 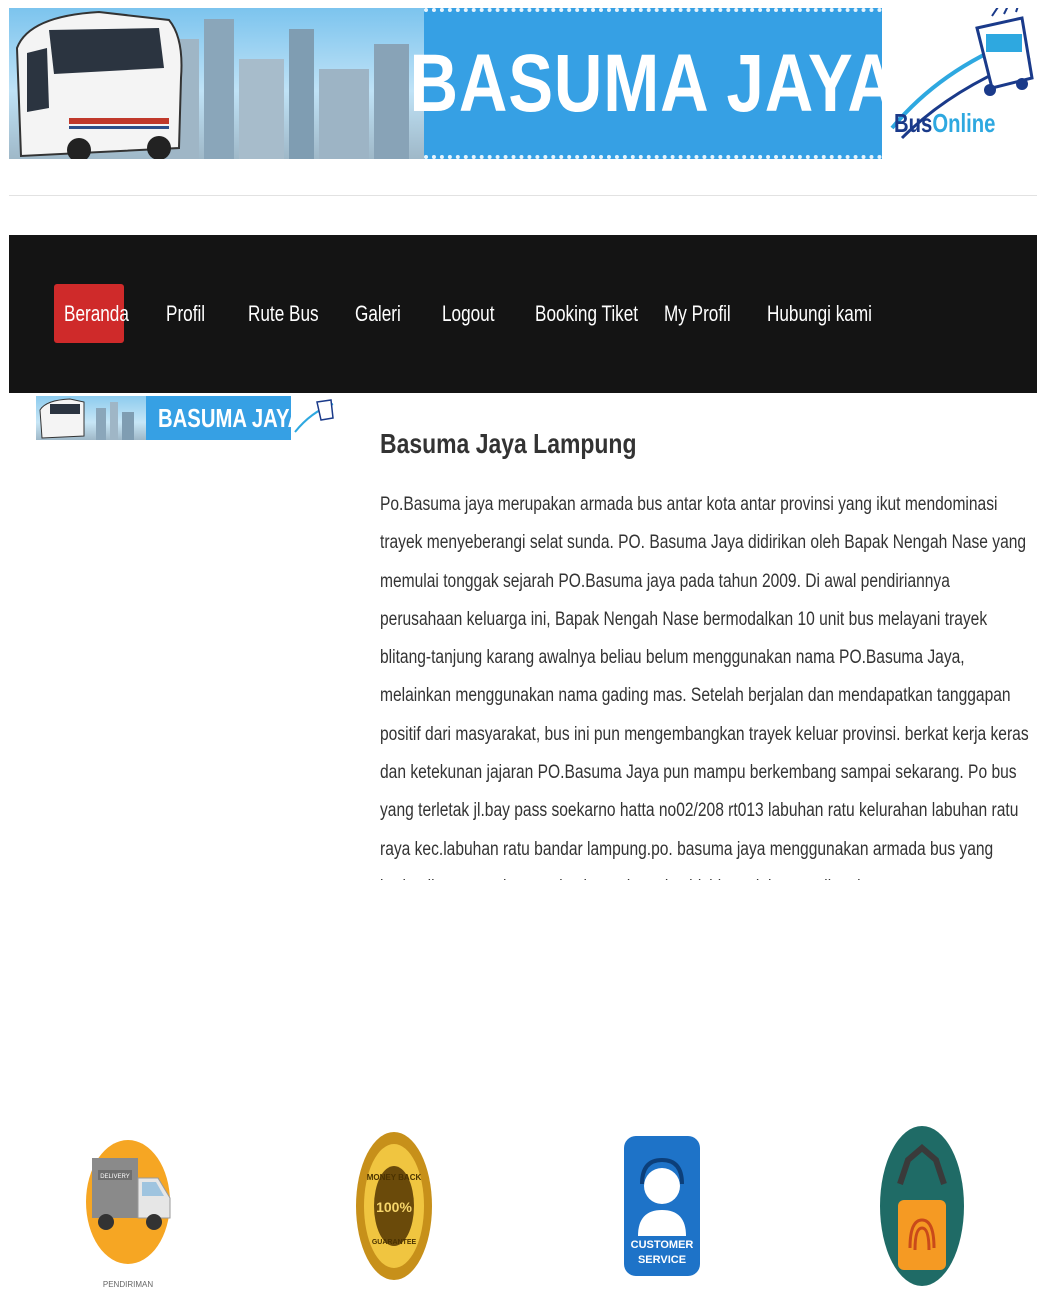 I want to click on svg-text: 100%, so click(x=394, y=1207).